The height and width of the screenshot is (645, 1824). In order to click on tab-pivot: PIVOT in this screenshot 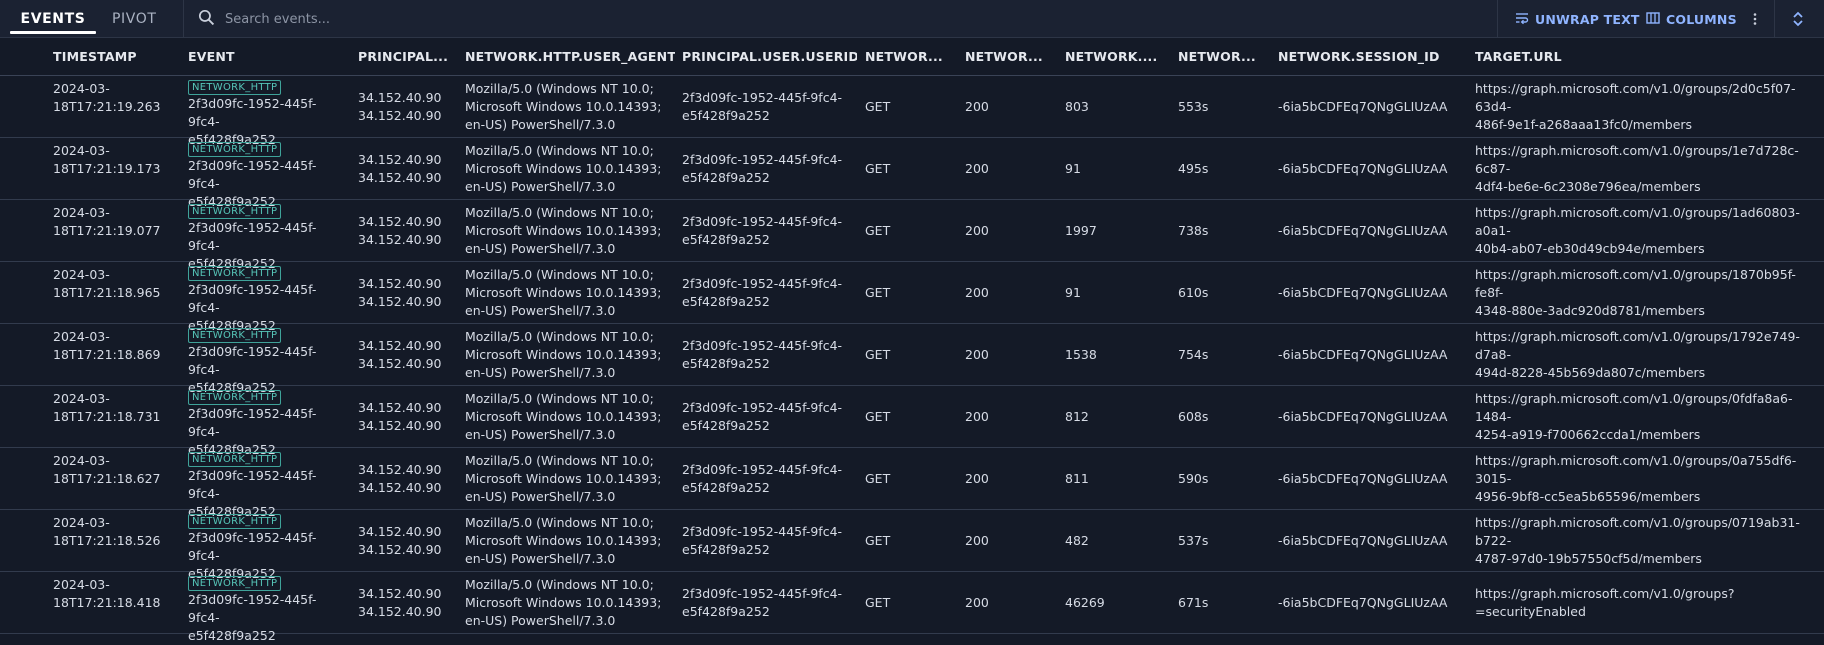, I will do `click(137, 18)`.